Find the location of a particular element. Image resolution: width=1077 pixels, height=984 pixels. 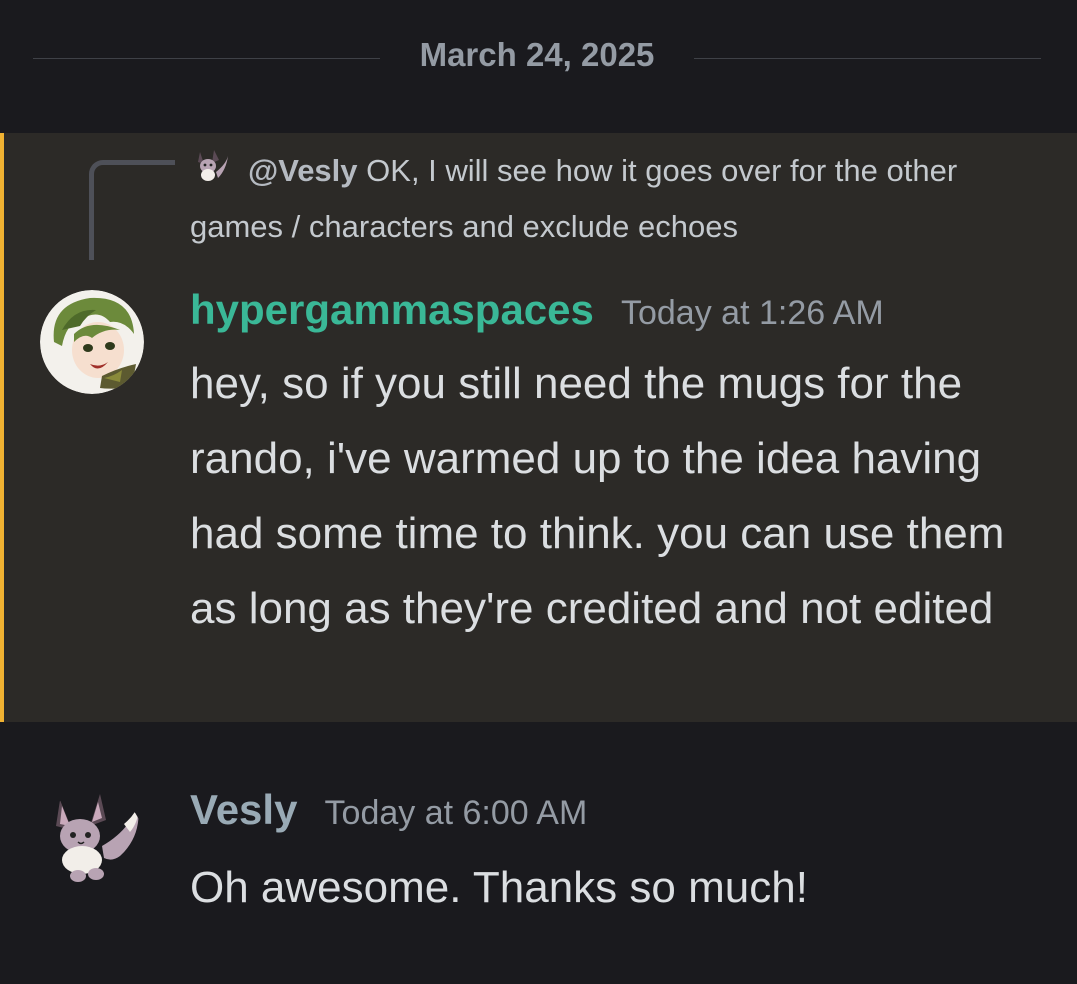

reply-connector is located at coordinates (132, 210).